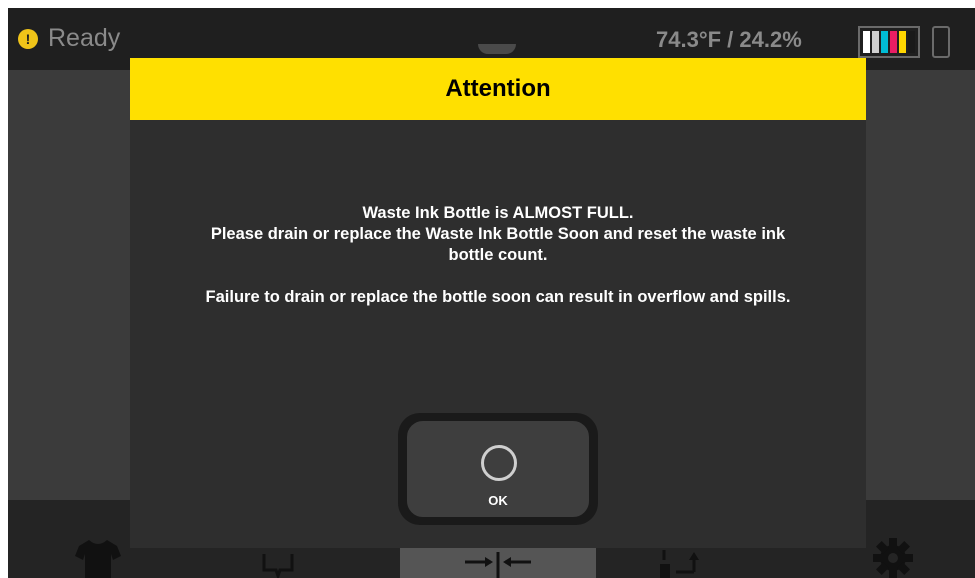 Image resolution: width=975 pixels, height=578 pixels. I want to click on dialog-title: Attention, so click(498, 88).